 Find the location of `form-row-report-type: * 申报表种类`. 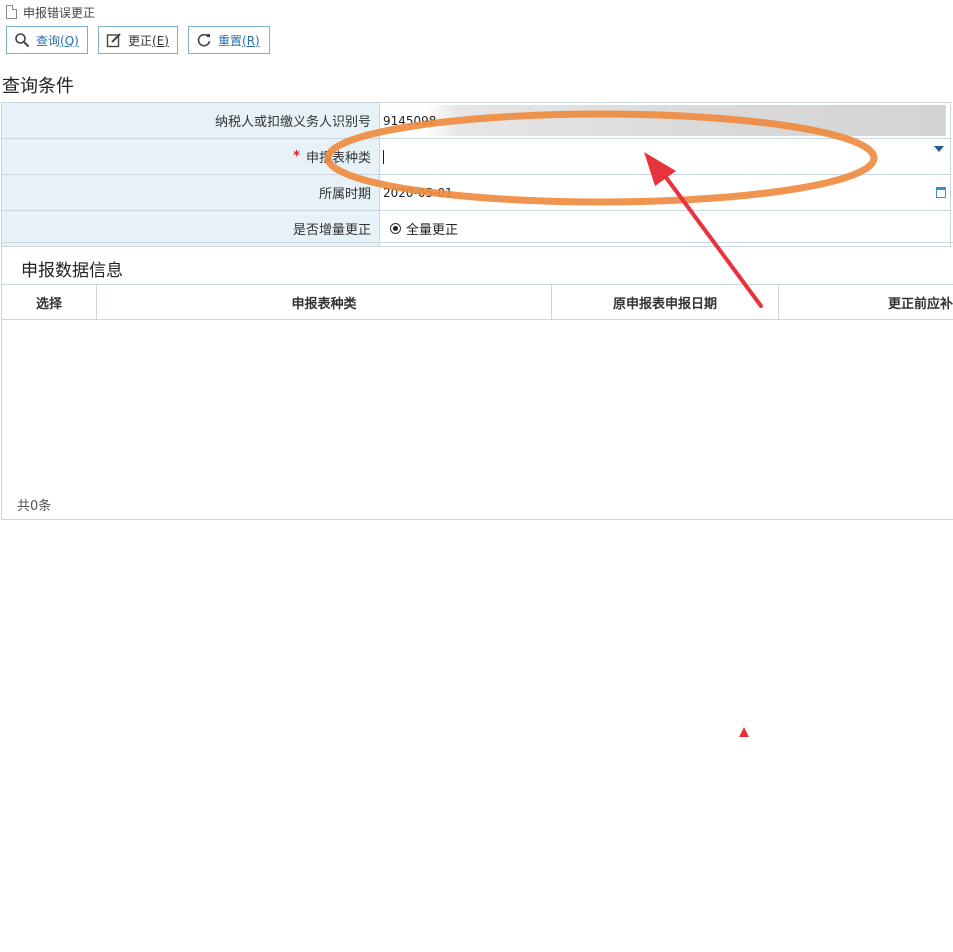

form-row-report-type: * 申报表种类 is located at coordinates (476, 157).